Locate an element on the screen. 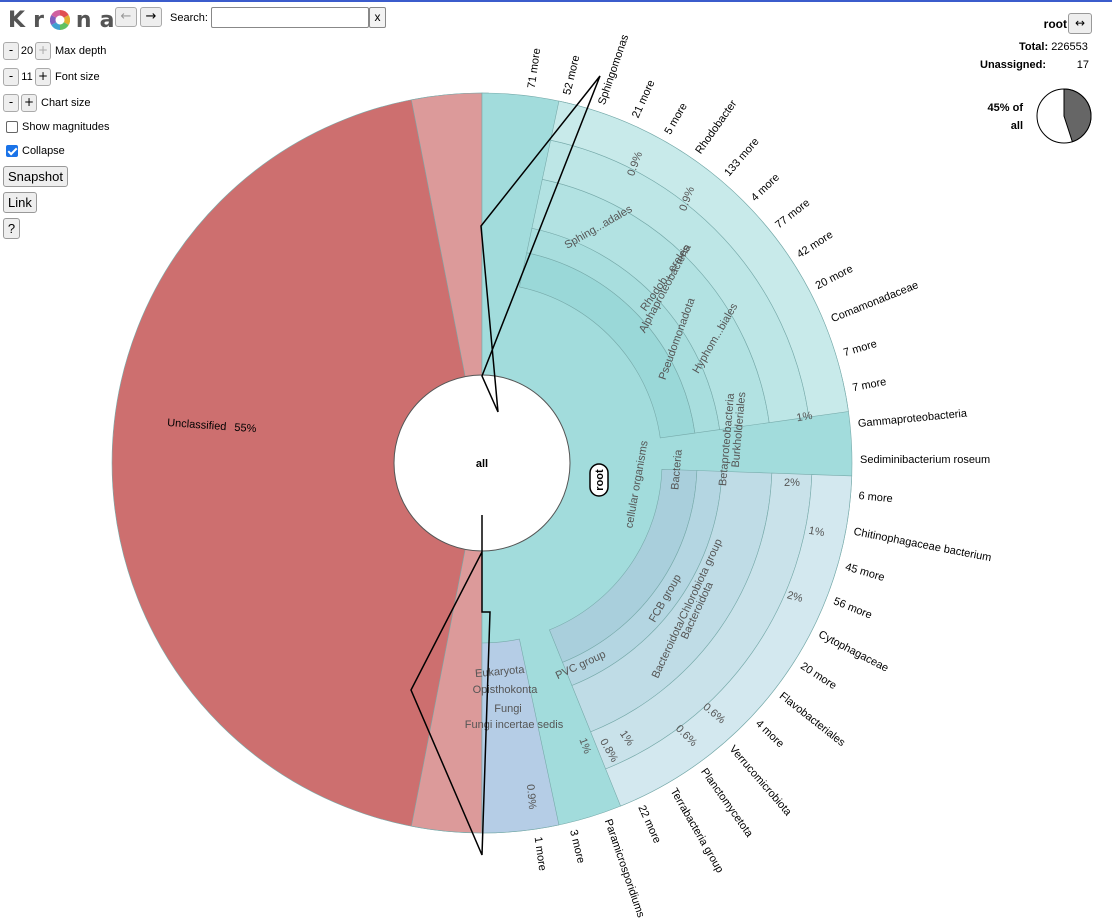  center-label: all is located at coordinates (482, 464).